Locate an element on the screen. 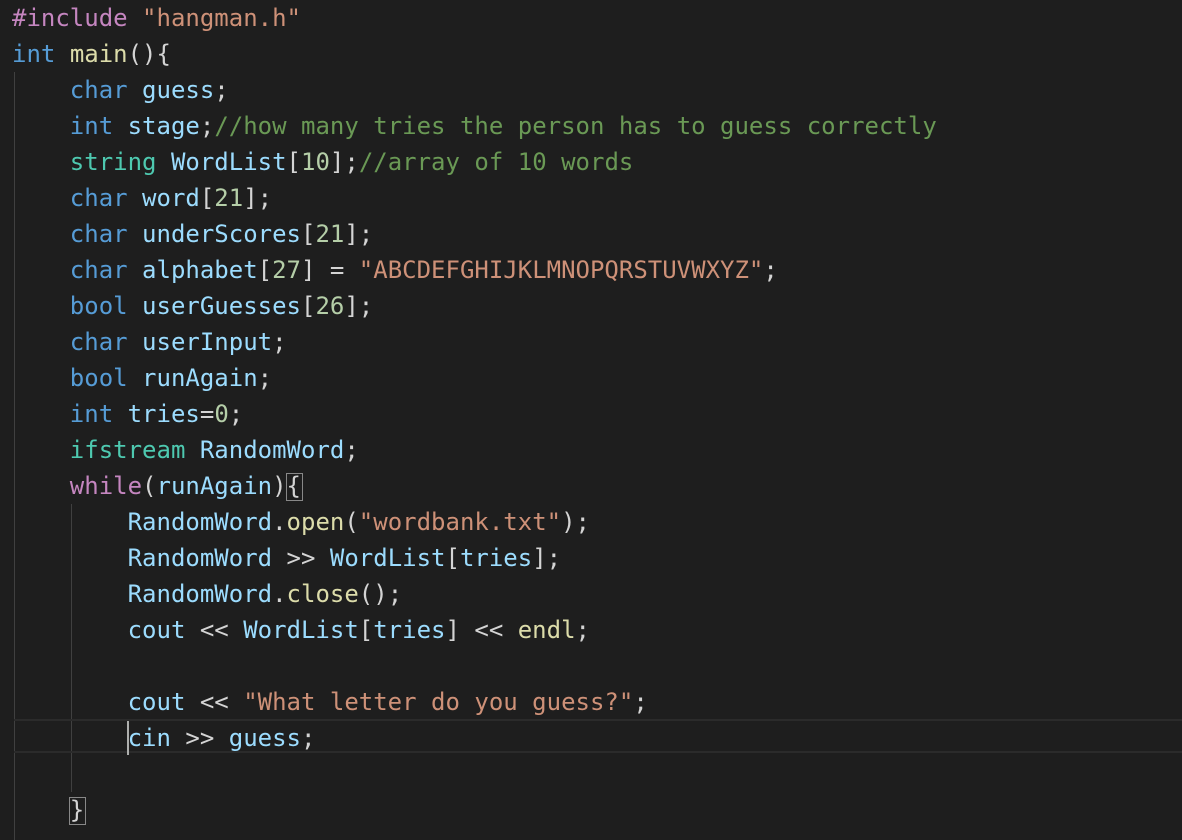 The image size is (1182, 840). code-token: ); is located at coordinates (575, 522).